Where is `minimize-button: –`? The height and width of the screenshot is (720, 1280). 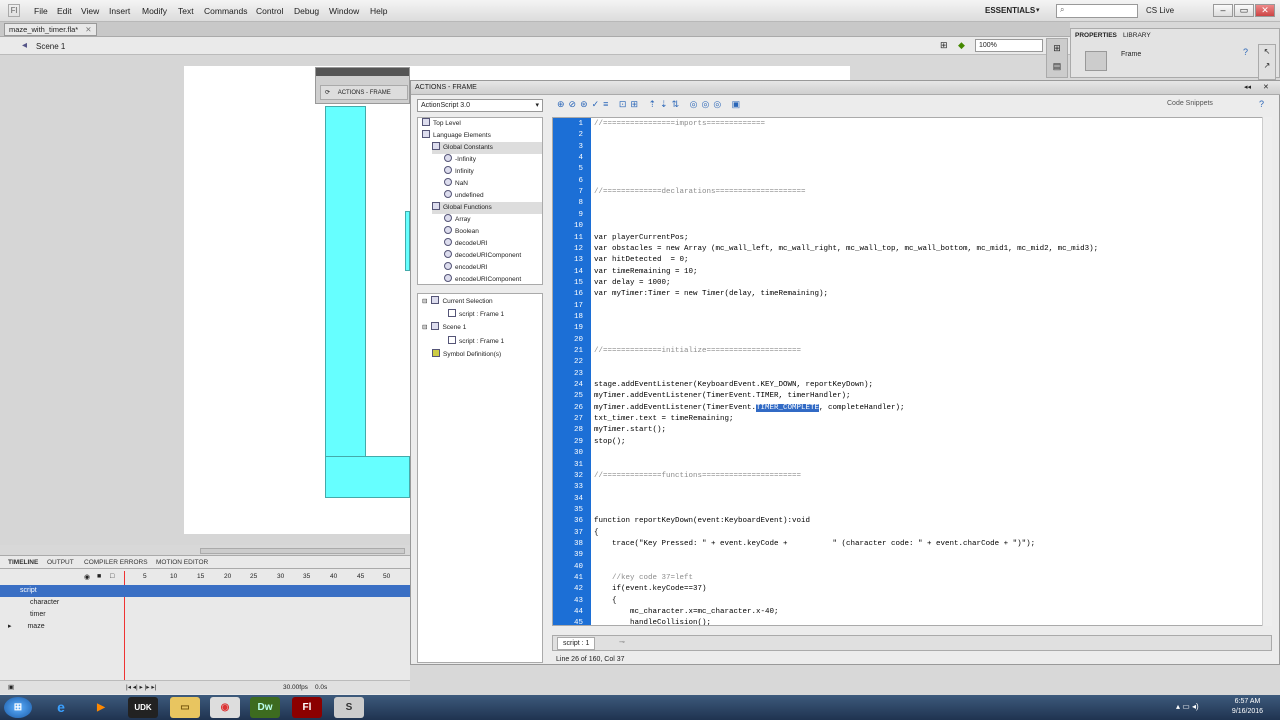 minimize-button: – is located at coordinates (1223, 10).